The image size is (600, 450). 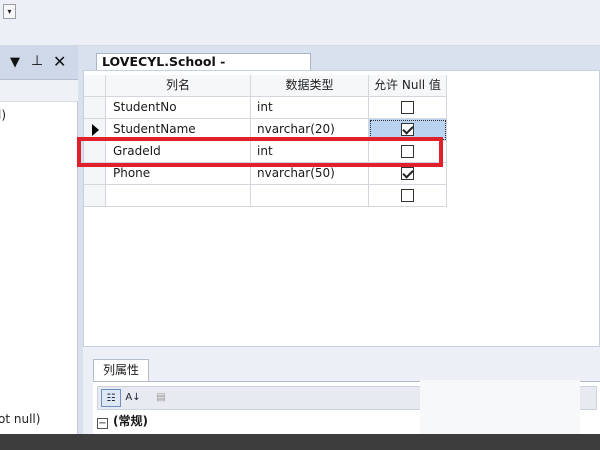 I want to click on panel-toolbar, so click(x=39, y=91).